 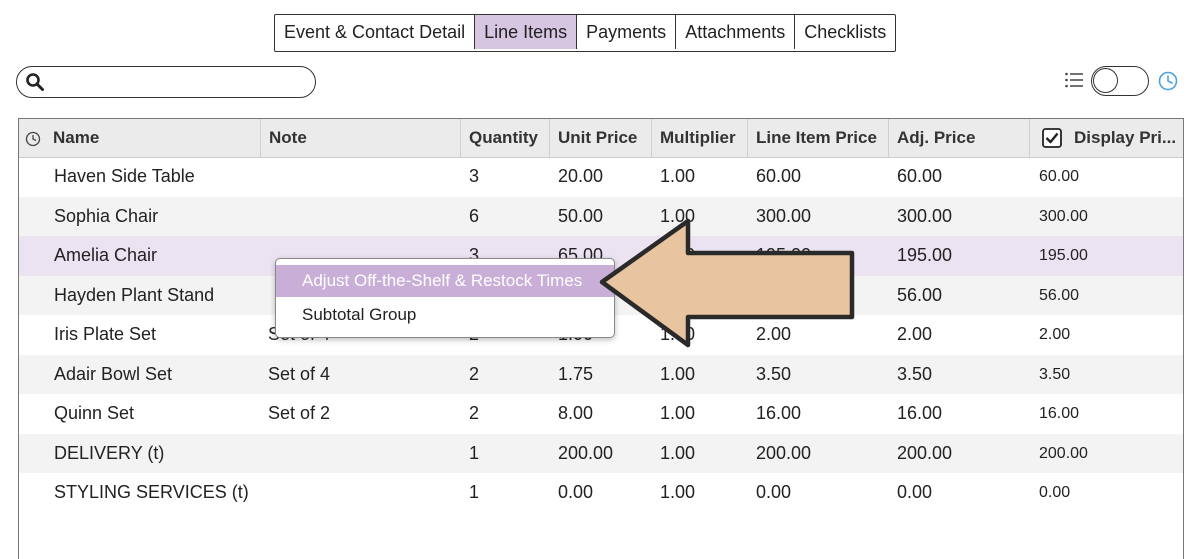 What do you see at coordinates (474, 176) in the screenshot?
I see `cell-quantity: 3` at bounding box center [474, 176].